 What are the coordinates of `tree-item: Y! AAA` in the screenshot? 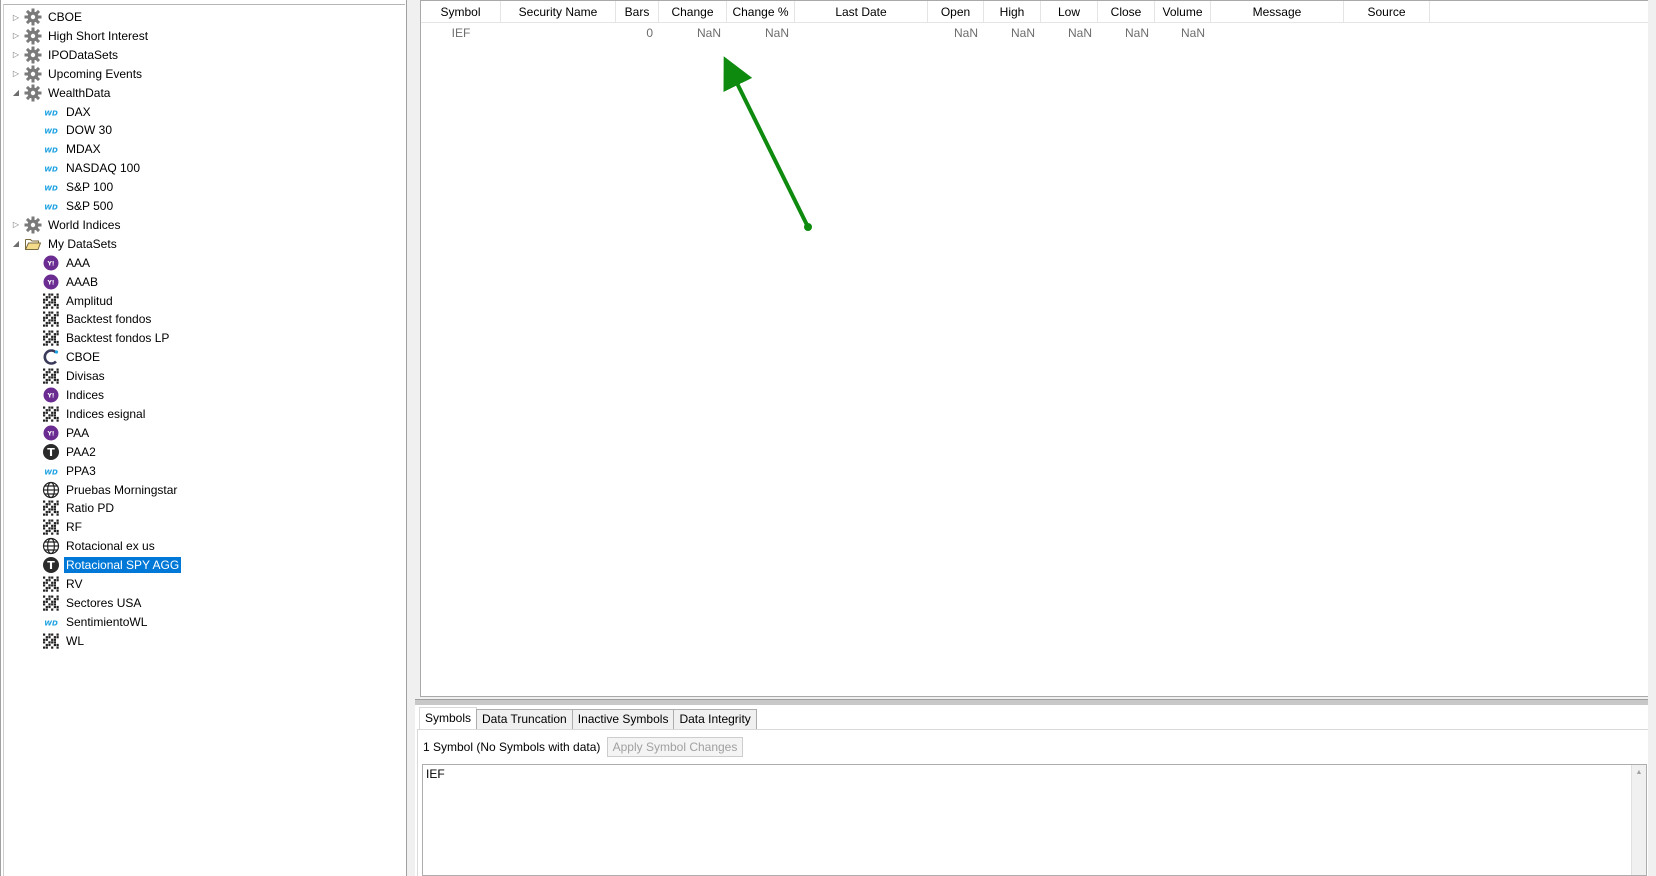 It's located at (204, 263).